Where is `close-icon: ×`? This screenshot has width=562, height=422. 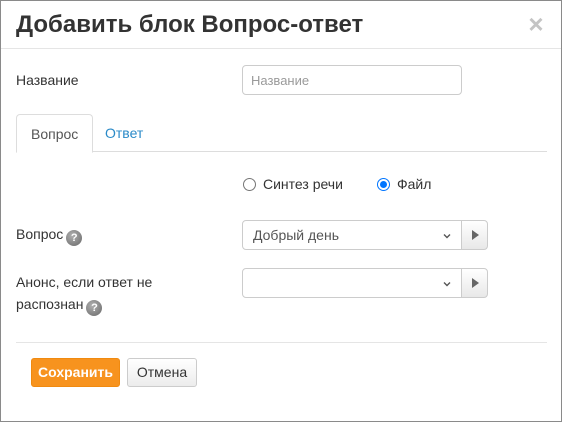
close-icon: × is located at coordinates (536, 24).